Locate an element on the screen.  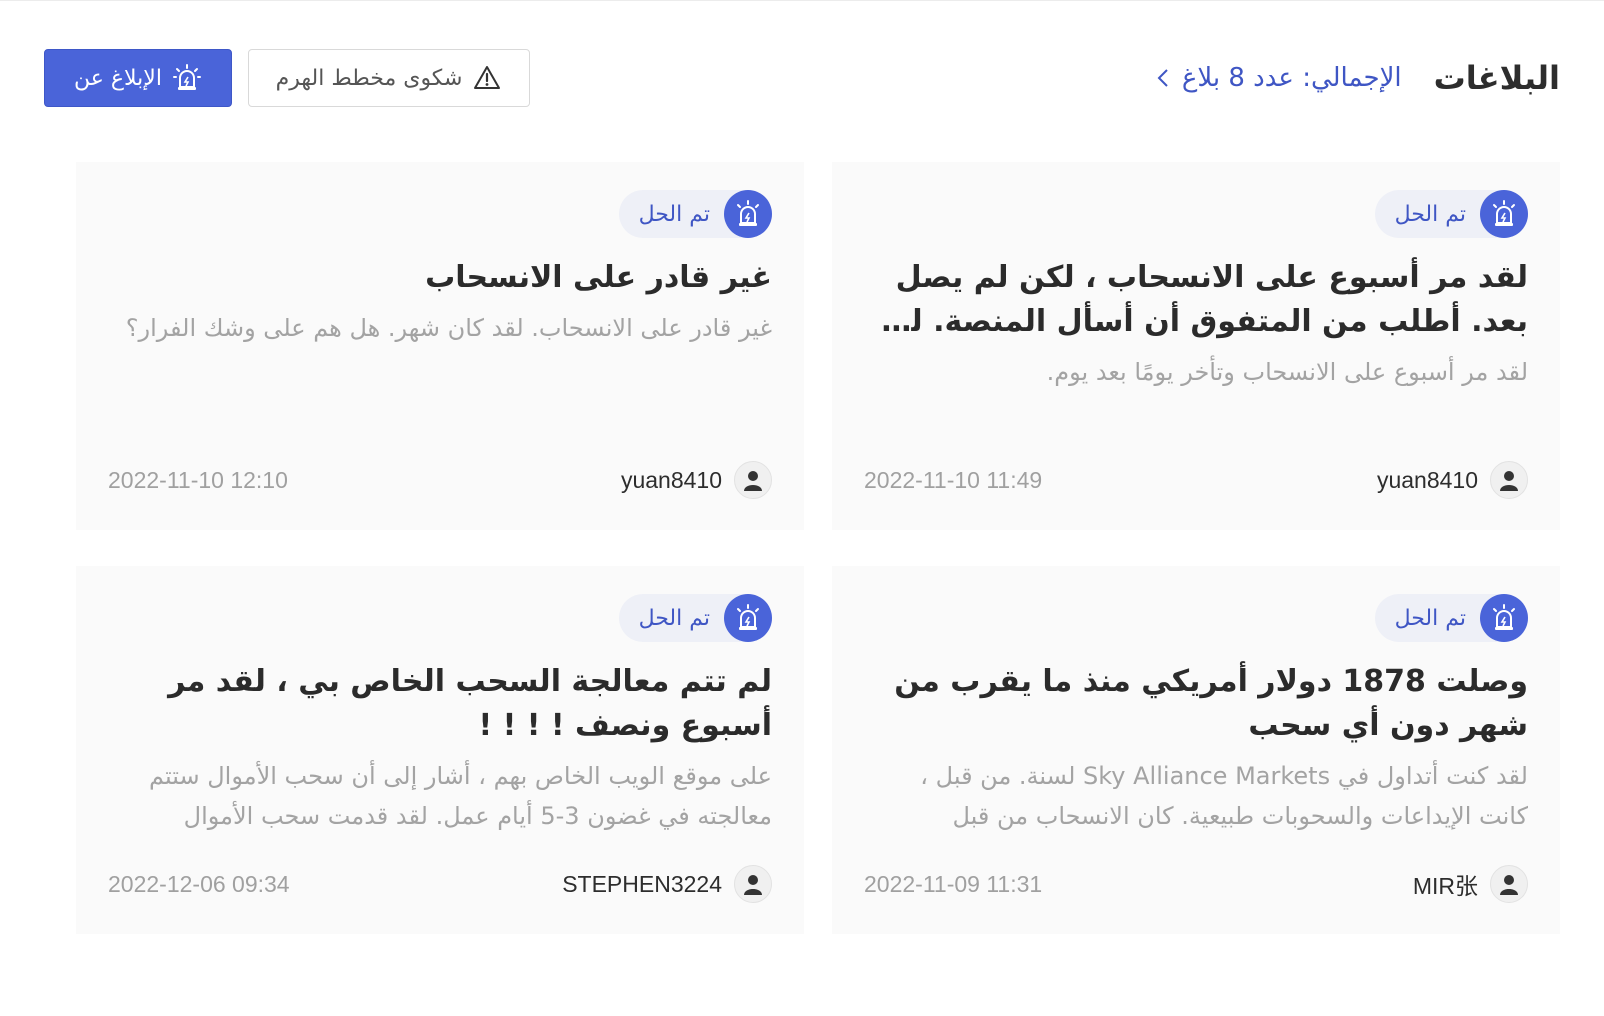
username: STEPHEN3224 is located at coordinates (642, 883).